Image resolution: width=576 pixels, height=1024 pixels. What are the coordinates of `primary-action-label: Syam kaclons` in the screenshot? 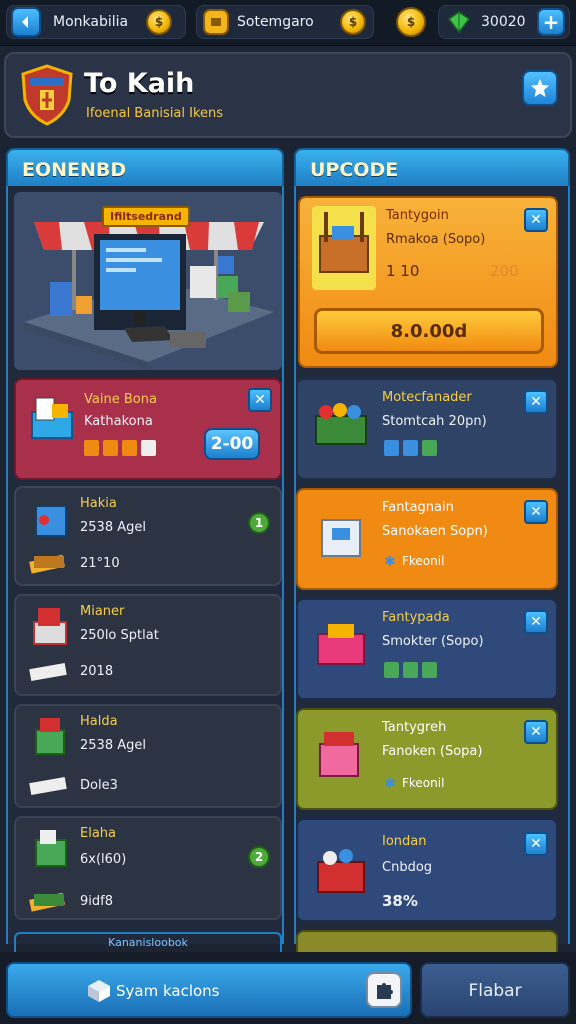 It's located at (168, 991).